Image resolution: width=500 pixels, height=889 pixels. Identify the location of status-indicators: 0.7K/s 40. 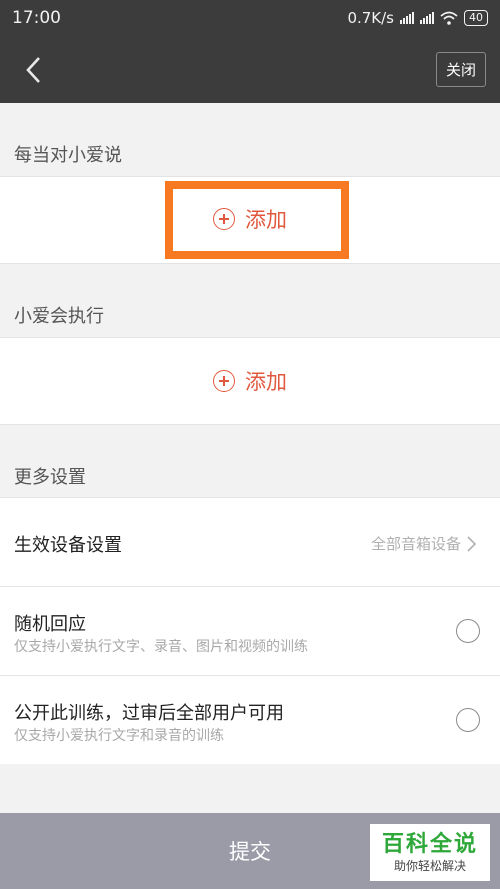
(417, 18).